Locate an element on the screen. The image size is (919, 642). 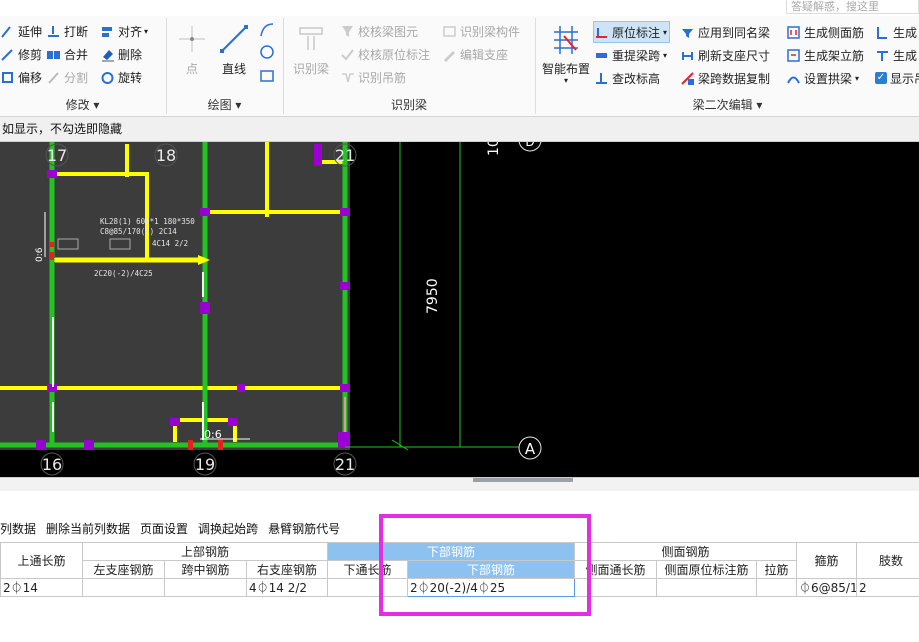
extend-label: 延伸 is located at coordinates (30, 31).